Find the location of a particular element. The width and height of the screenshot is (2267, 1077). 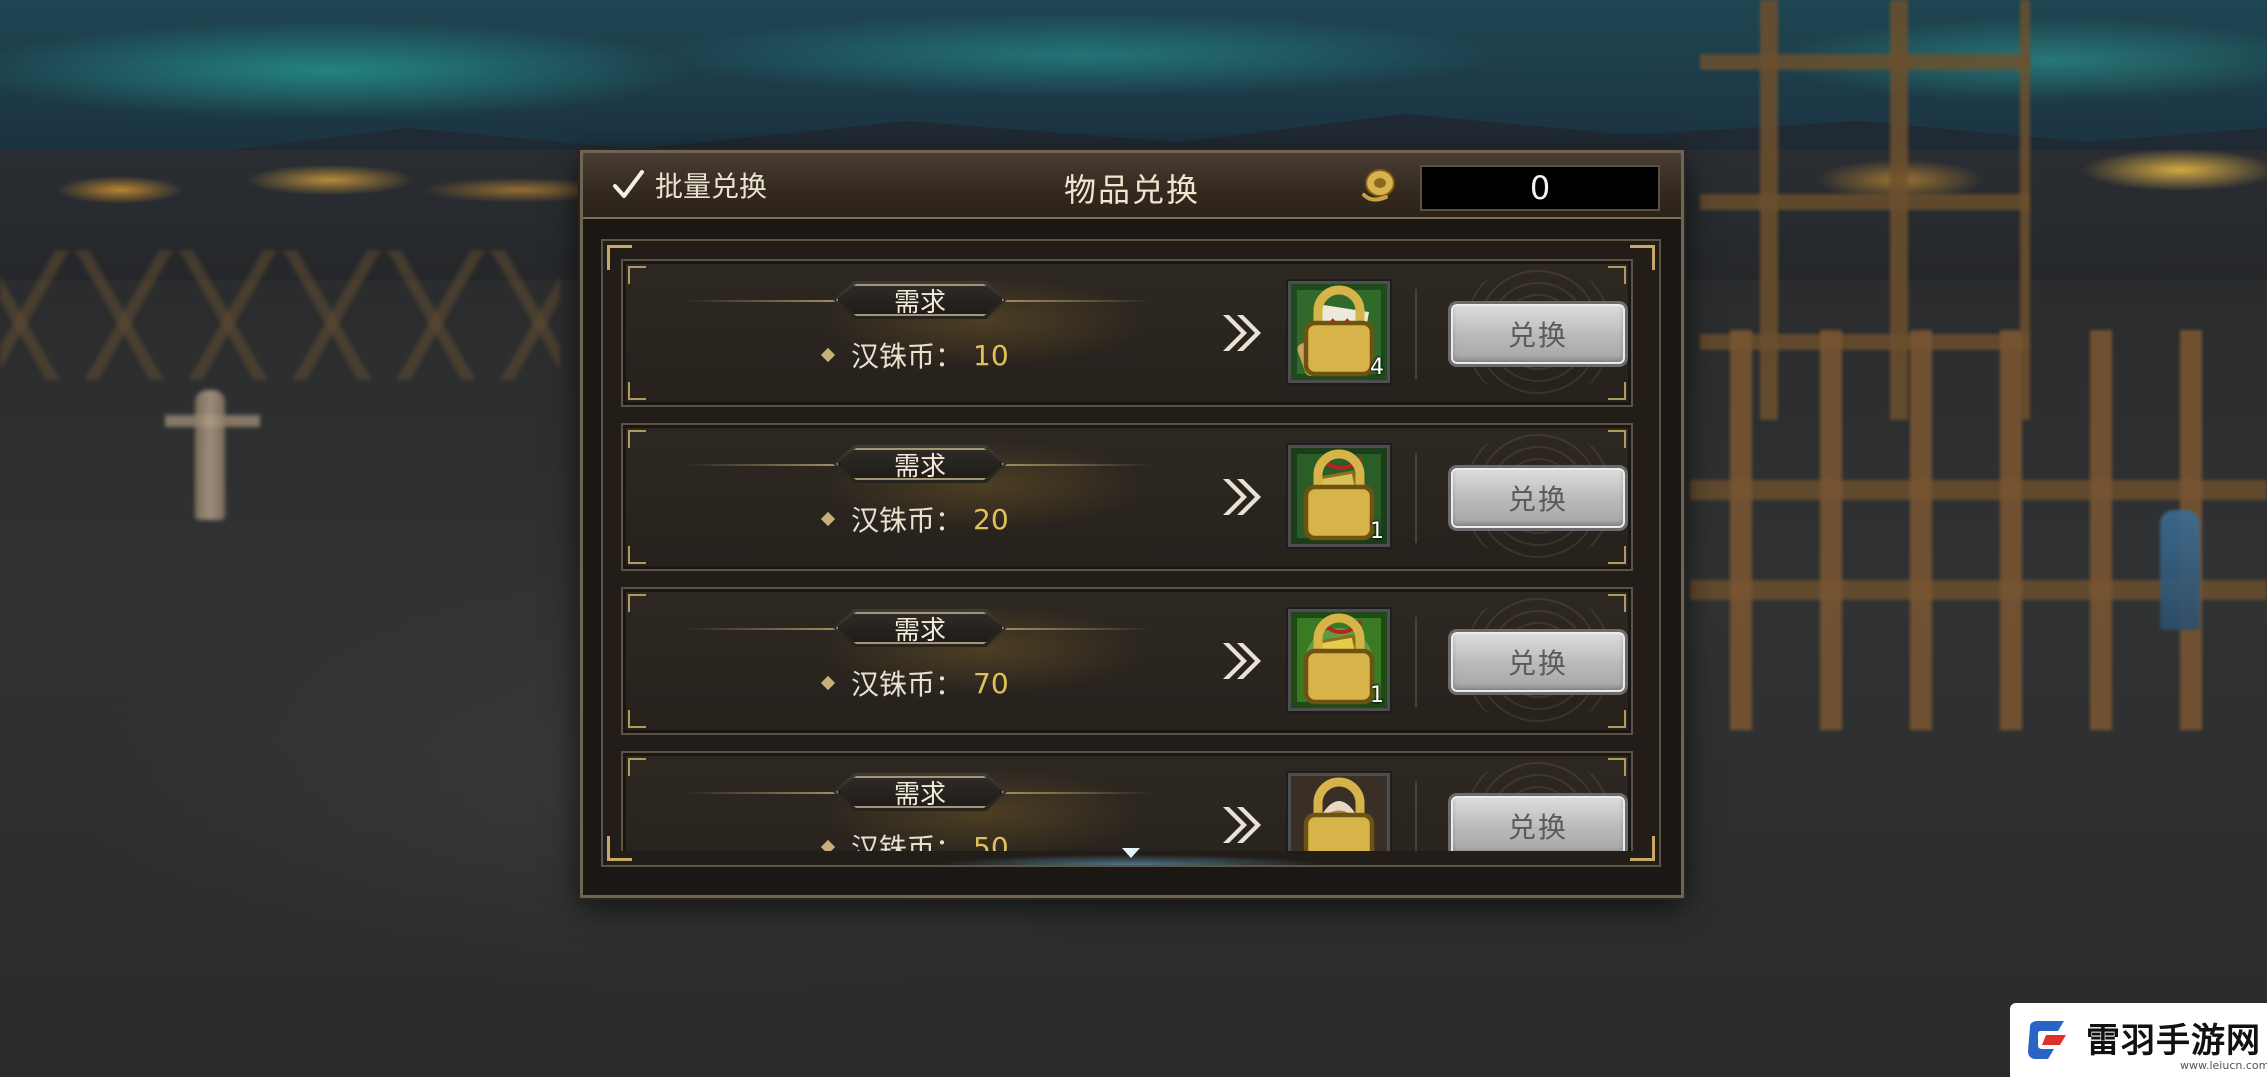

cost-value: 70 is located at coordinates (991, 683).